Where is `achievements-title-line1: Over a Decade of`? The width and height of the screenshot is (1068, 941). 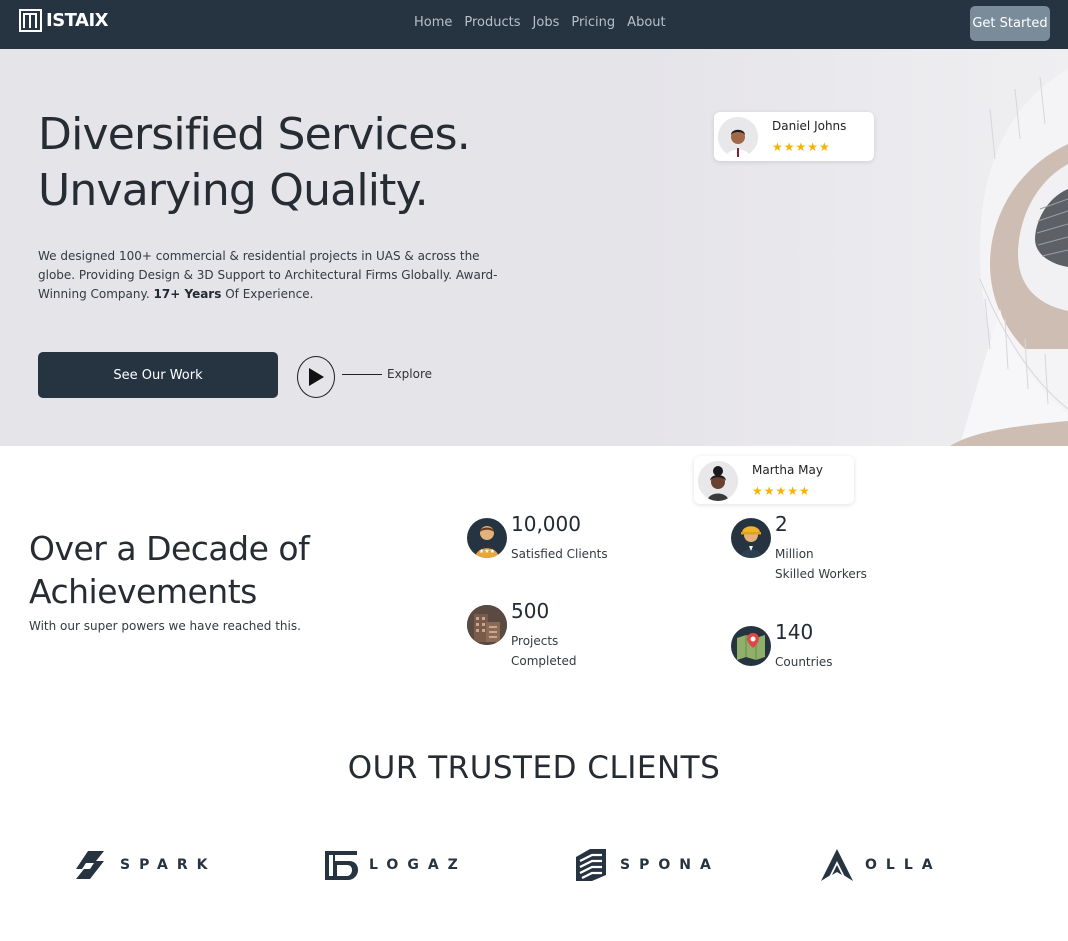 achievements-title-line1: Over a Decade of is located at coordinates (169, 548).